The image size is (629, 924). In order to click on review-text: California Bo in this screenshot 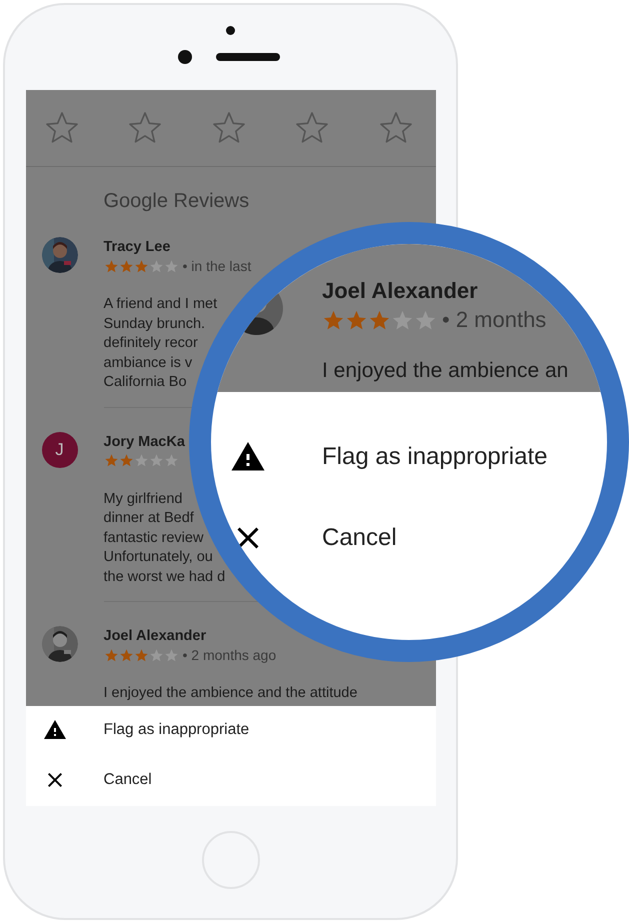, I will do `click(145, 382)`.